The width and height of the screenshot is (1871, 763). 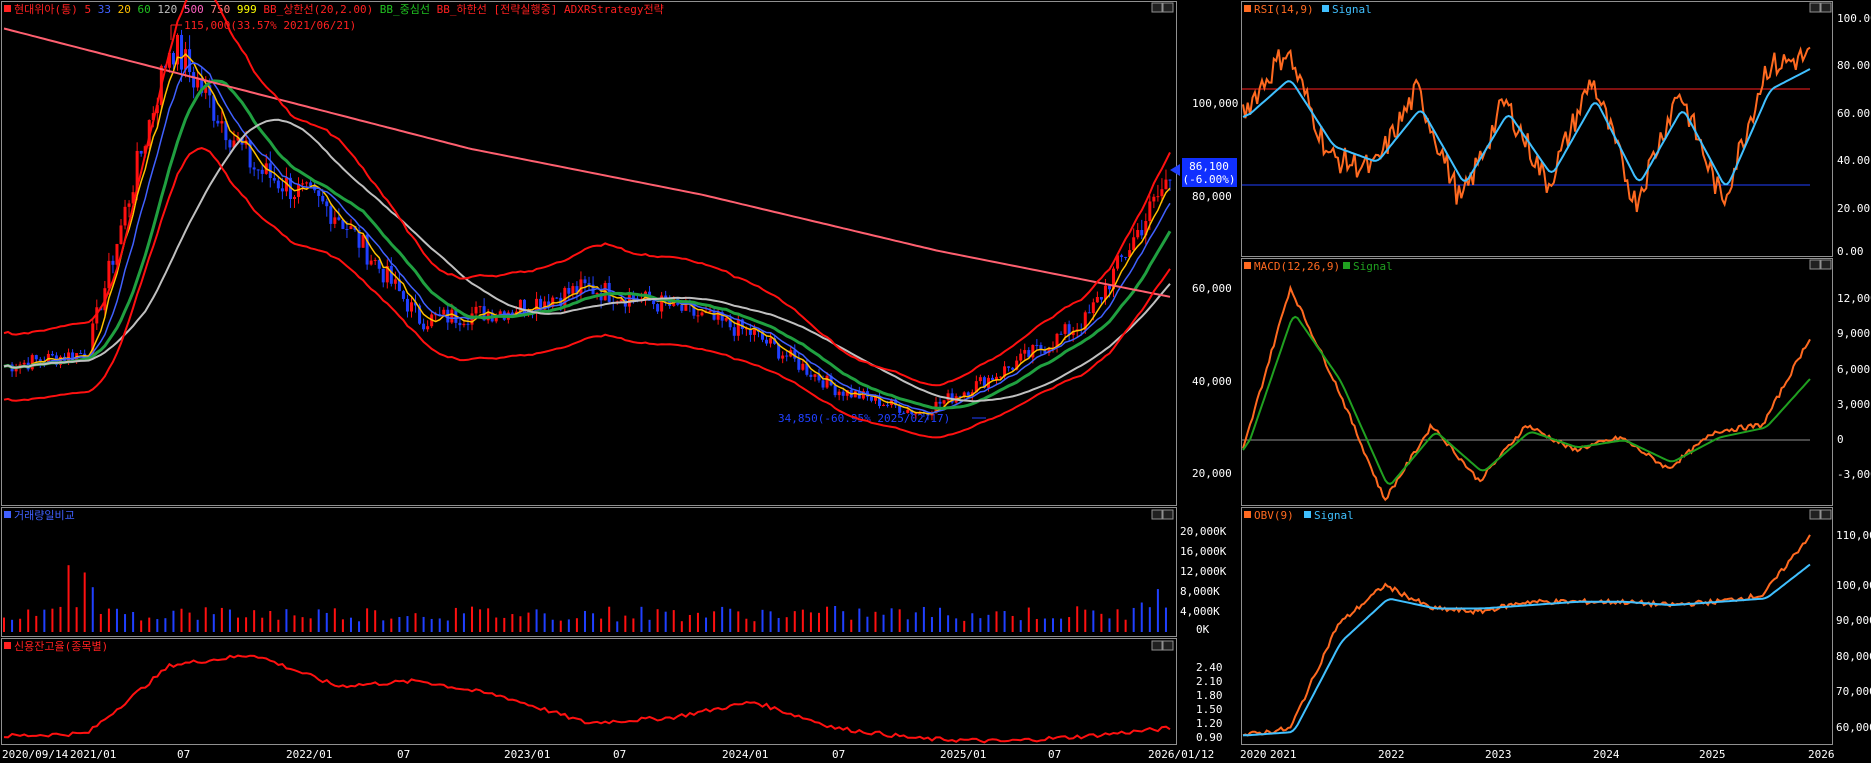 What do you see at coordinates (1537, 382) in the screenshot?
I see `macd-panel` at bounding box center [1537, 382].